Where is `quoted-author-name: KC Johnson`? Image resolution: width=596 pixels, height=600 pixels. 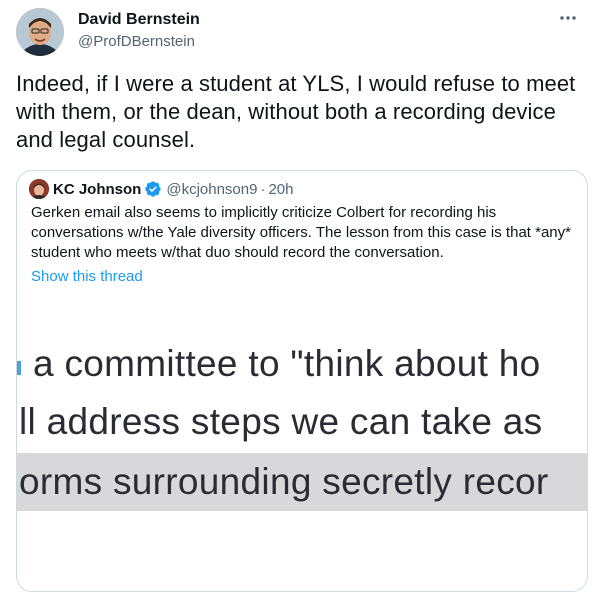
quoted-author-name: KC Johnson is located at coordinates (97, 189).